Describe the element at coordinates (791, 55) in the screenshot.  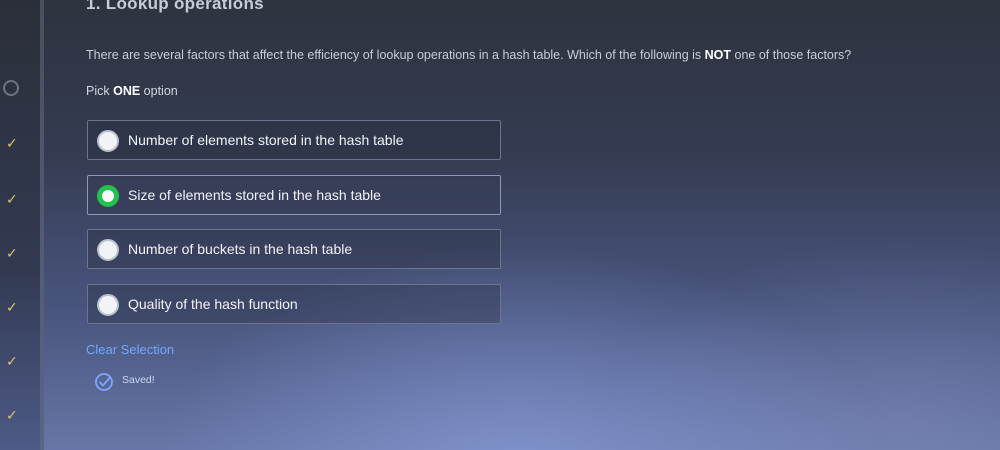
I see `question-text-after: one of those factors?` at that location.